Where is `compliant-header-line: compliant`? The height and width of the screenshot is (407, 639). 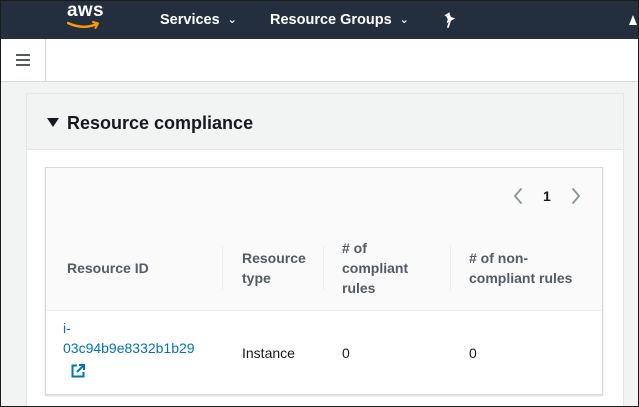 compliant-header-line: compliant is located at coordinates (375, 268).